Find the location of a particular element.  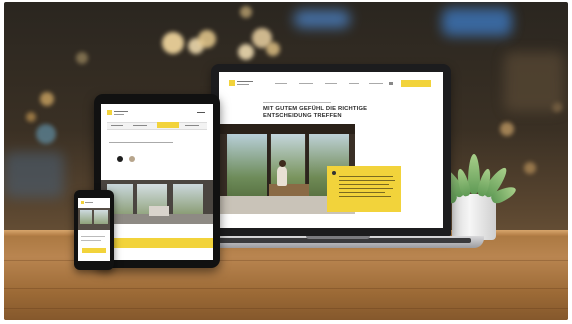

phone-screen is located at coordinates (94, 229).